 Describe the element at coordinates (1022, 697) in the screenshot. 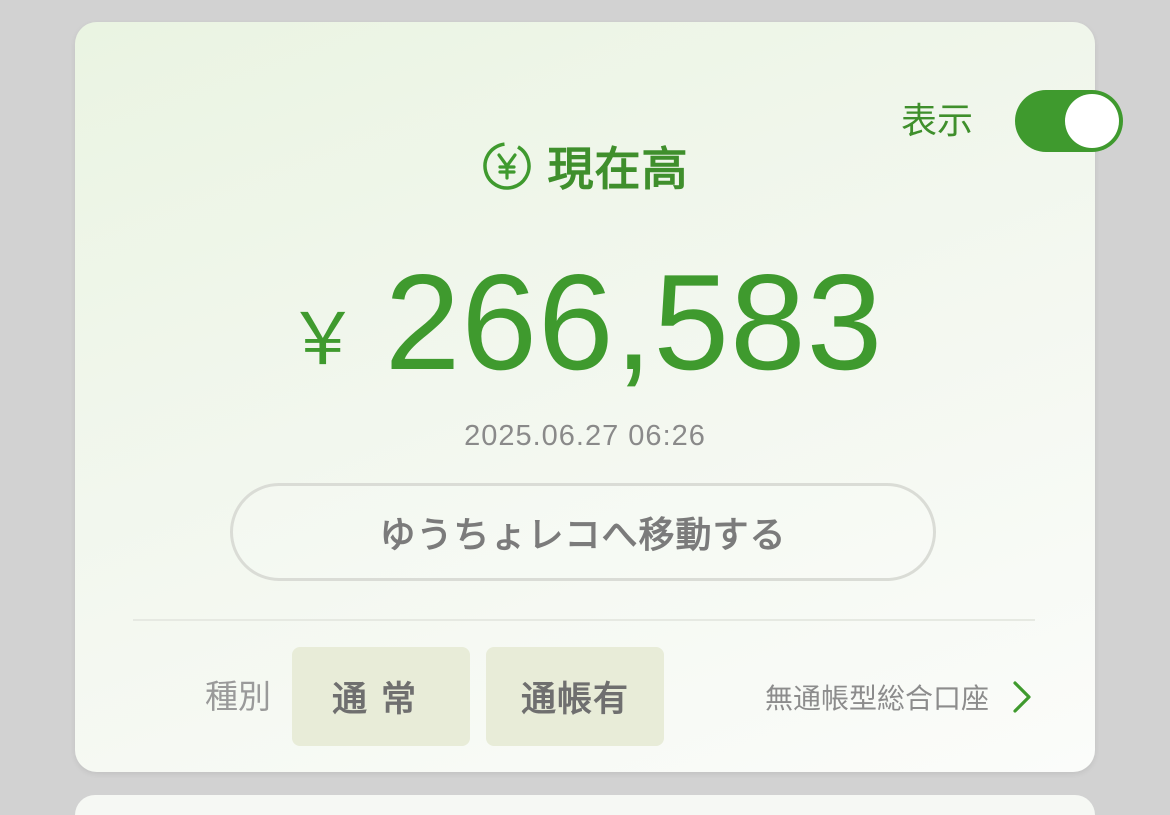

I see `chevron-right-icon` at that location.